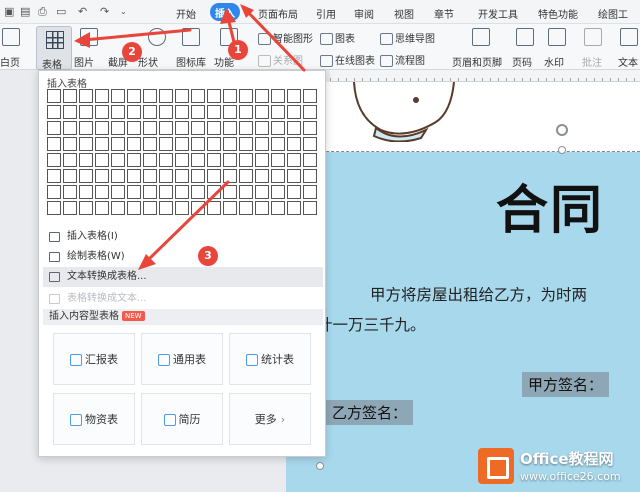 Image resolution: width=640 pixels, height=492 pixels. What do you see at coordinates (337, 37) in the screenshot?
I see `chart-button: 图表` at bounding box center [337, 37].